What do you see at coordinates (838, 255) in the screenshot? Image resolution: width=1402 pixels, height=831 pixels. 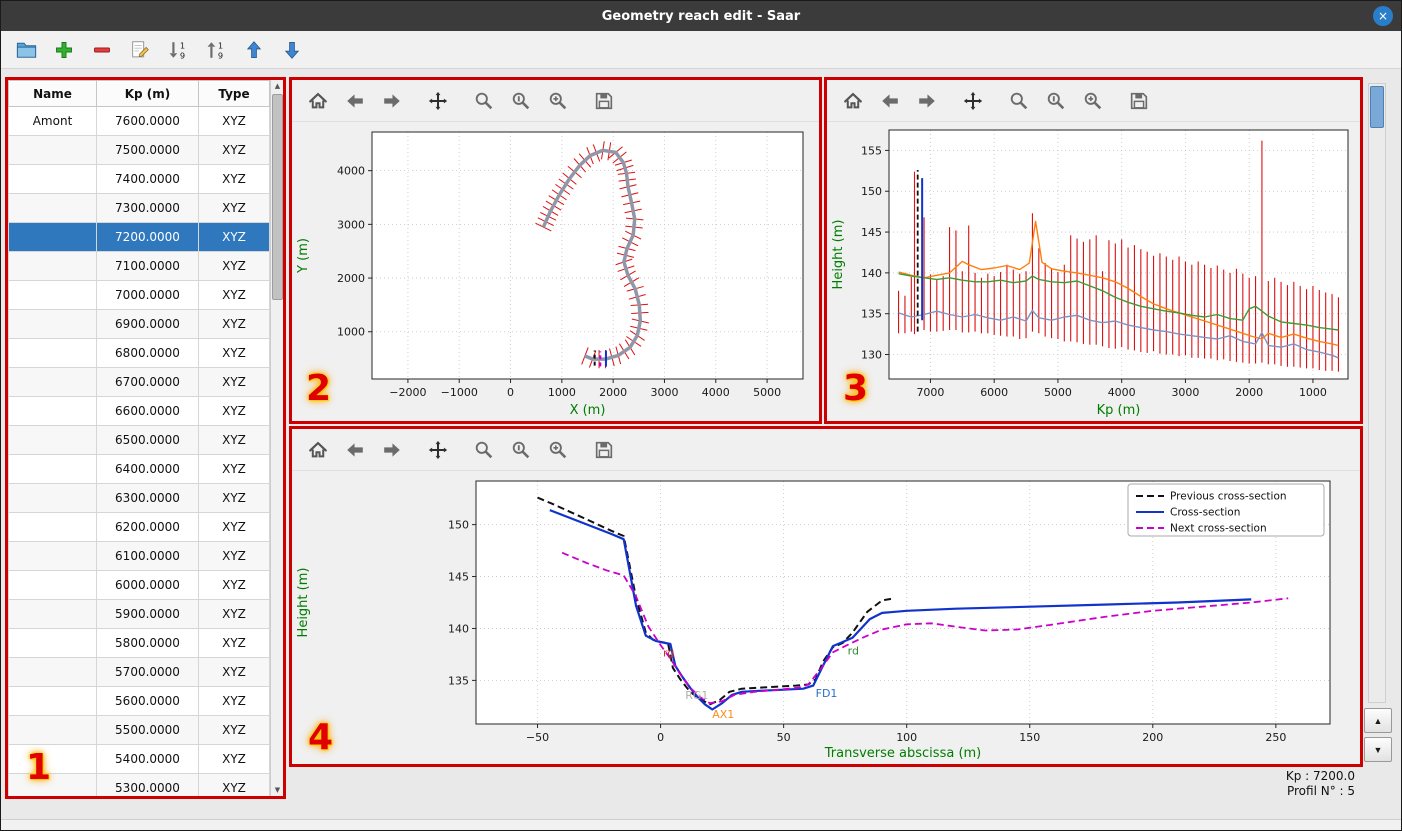 I see `svg-text: Height (m)` at bounding box center [838, 255].